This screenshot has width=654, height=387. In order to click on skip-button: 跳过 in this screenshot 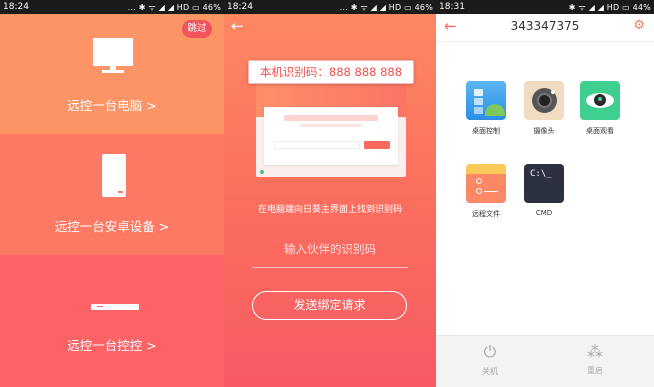, I will do `click(197, 29)`.